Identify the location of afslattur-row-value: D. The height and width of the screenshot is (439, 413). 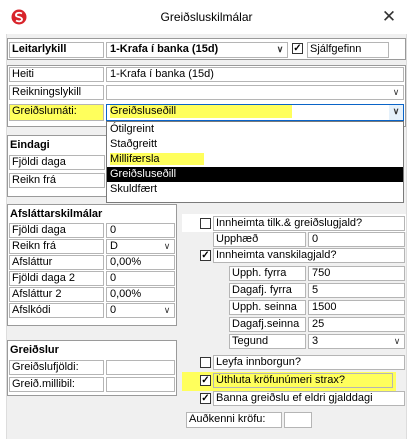
(114, 246).